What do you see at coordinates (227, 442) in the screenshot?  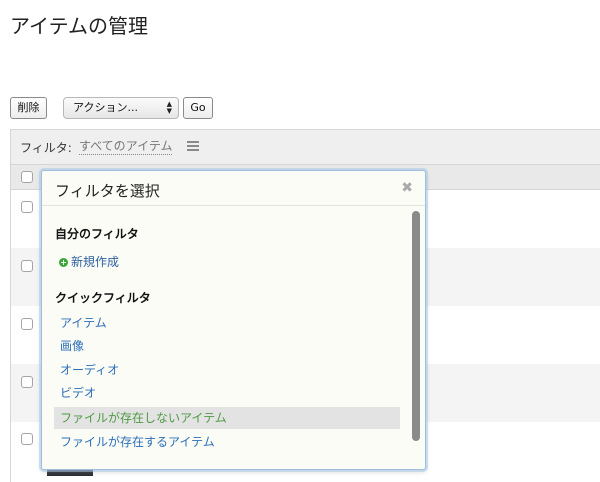 I see `quick-filter-item: ファイルが存在するアイテム` at bounding box center [227, 442].